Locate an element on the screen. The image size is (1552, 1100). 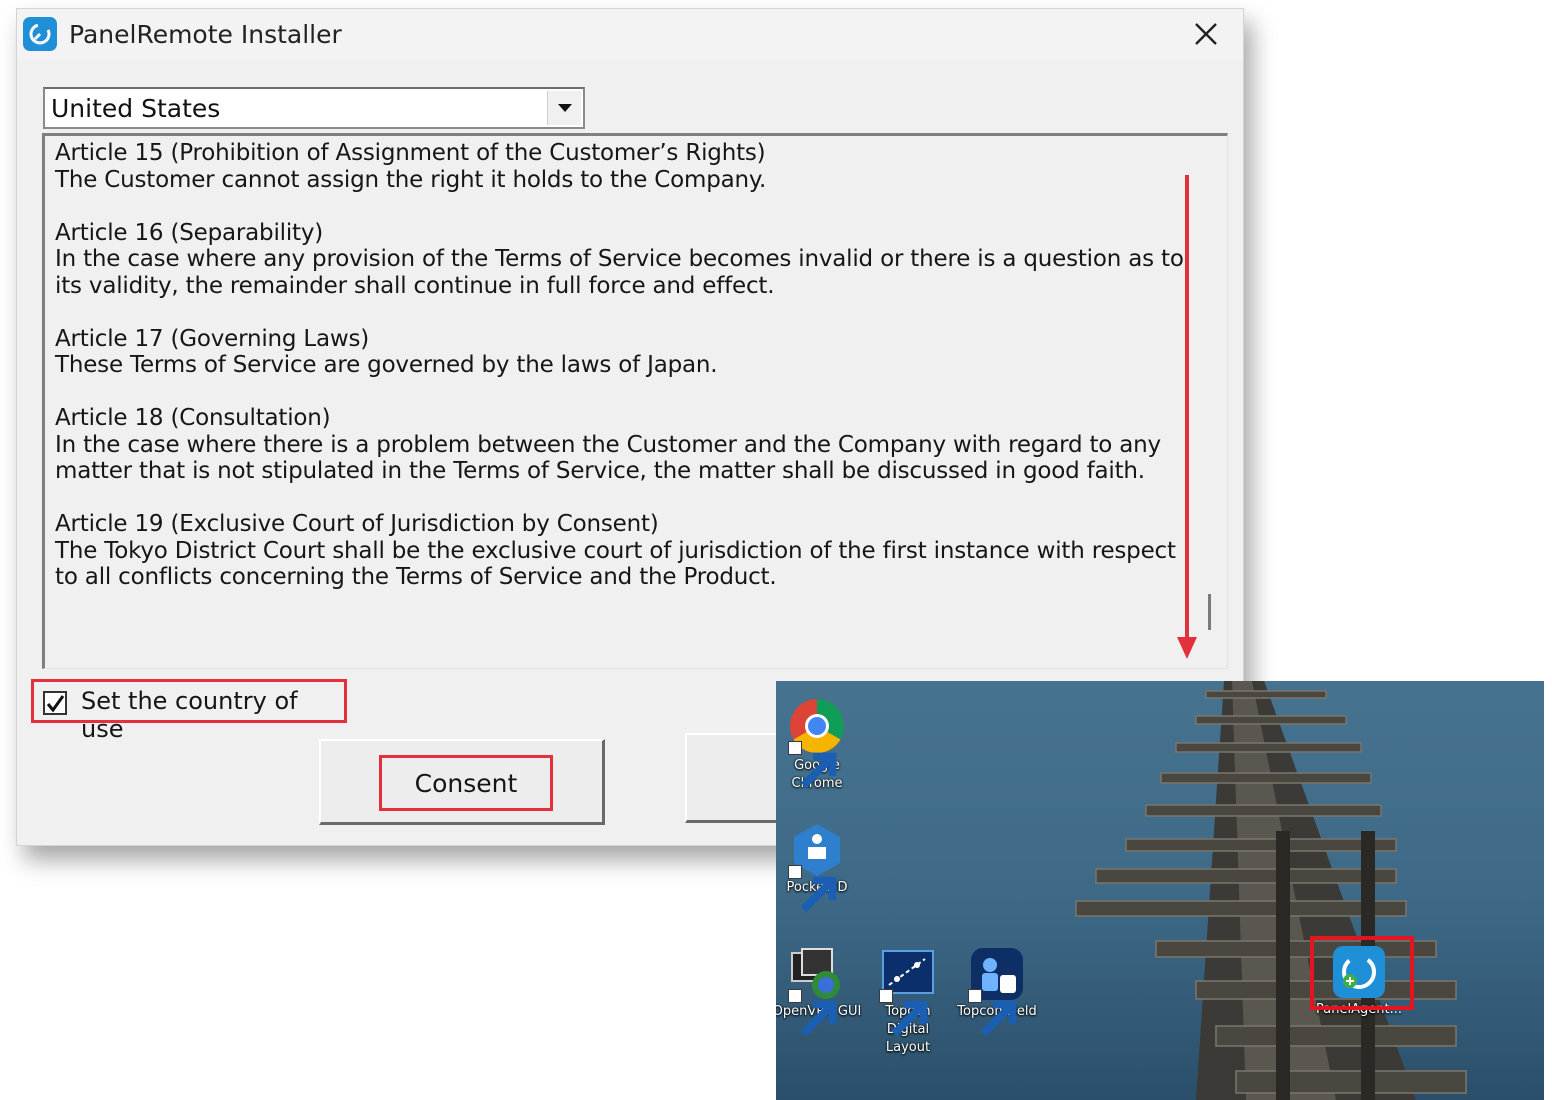
checkmark-icon is located at coordinates (55, 704).